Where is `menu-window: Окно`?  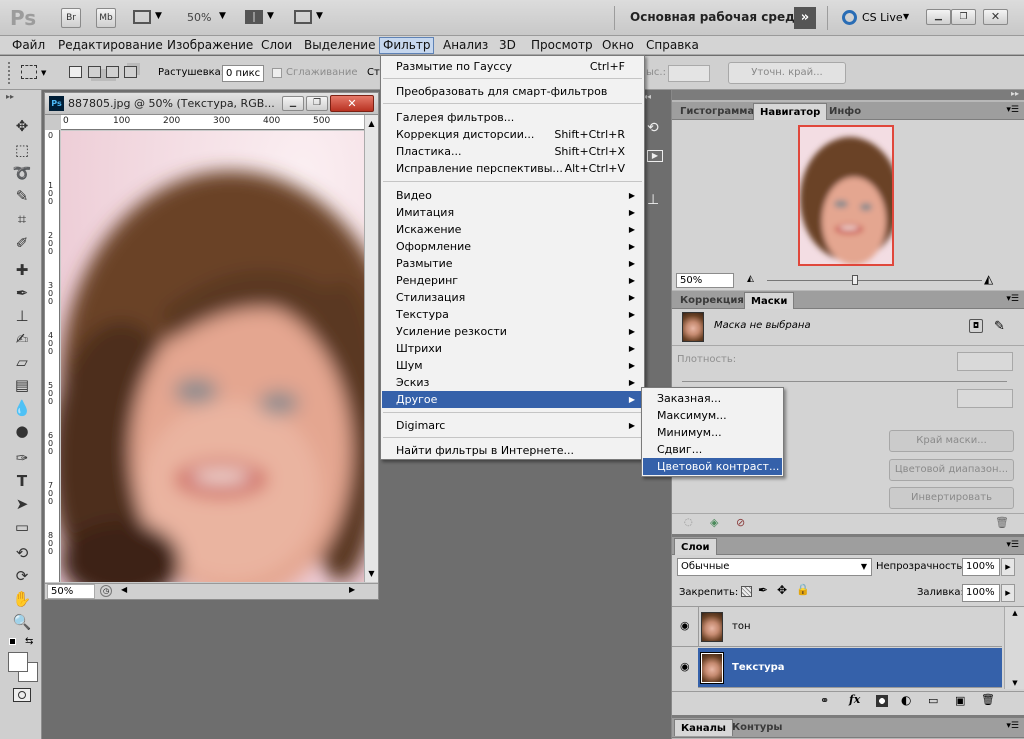 menu-window: Окно is located at coordinates (618, 45).